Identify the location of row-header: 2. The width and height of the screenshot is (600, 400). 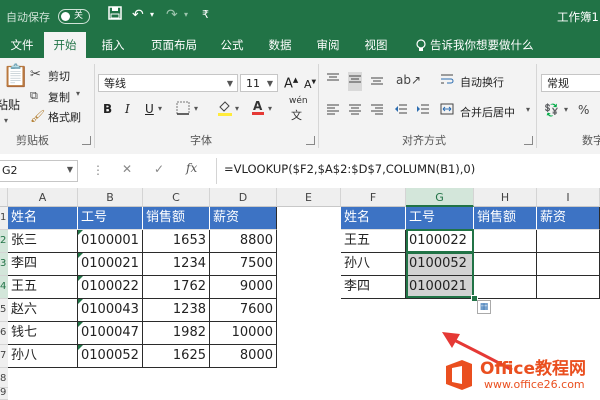
(4, 241).